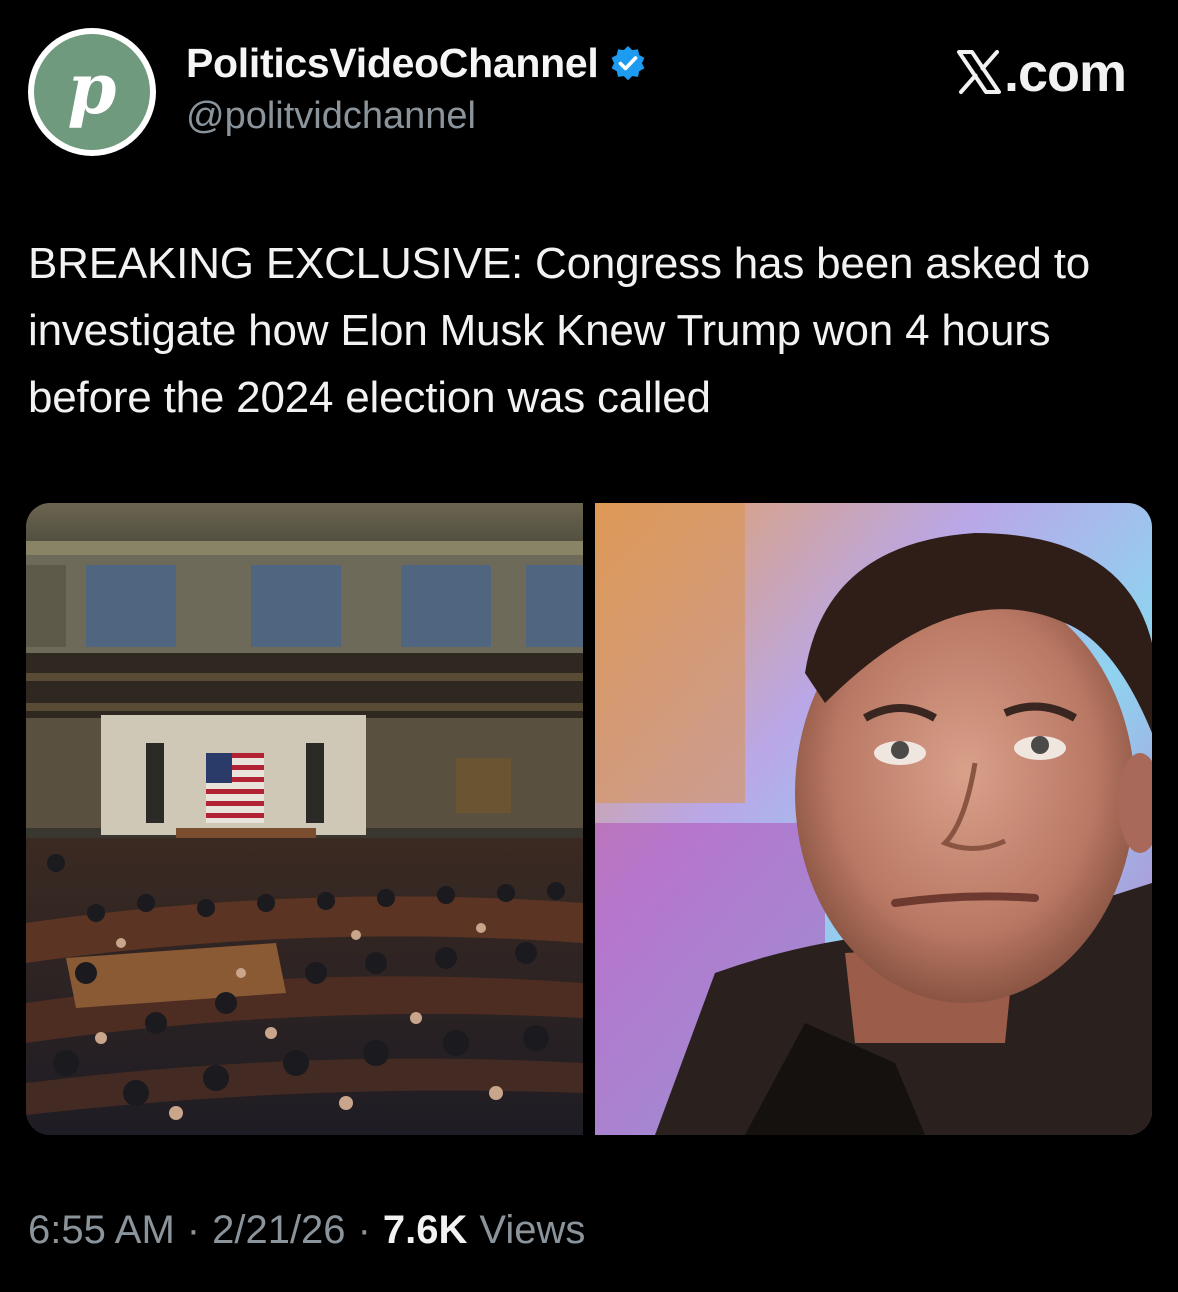 The height and width of the screenshot is (1292, 1178). What do you see at coordinates (101, 1230) in the screenshot?
I see `tweet-time: 6:55 AM` at bounding box center [101, 1230].